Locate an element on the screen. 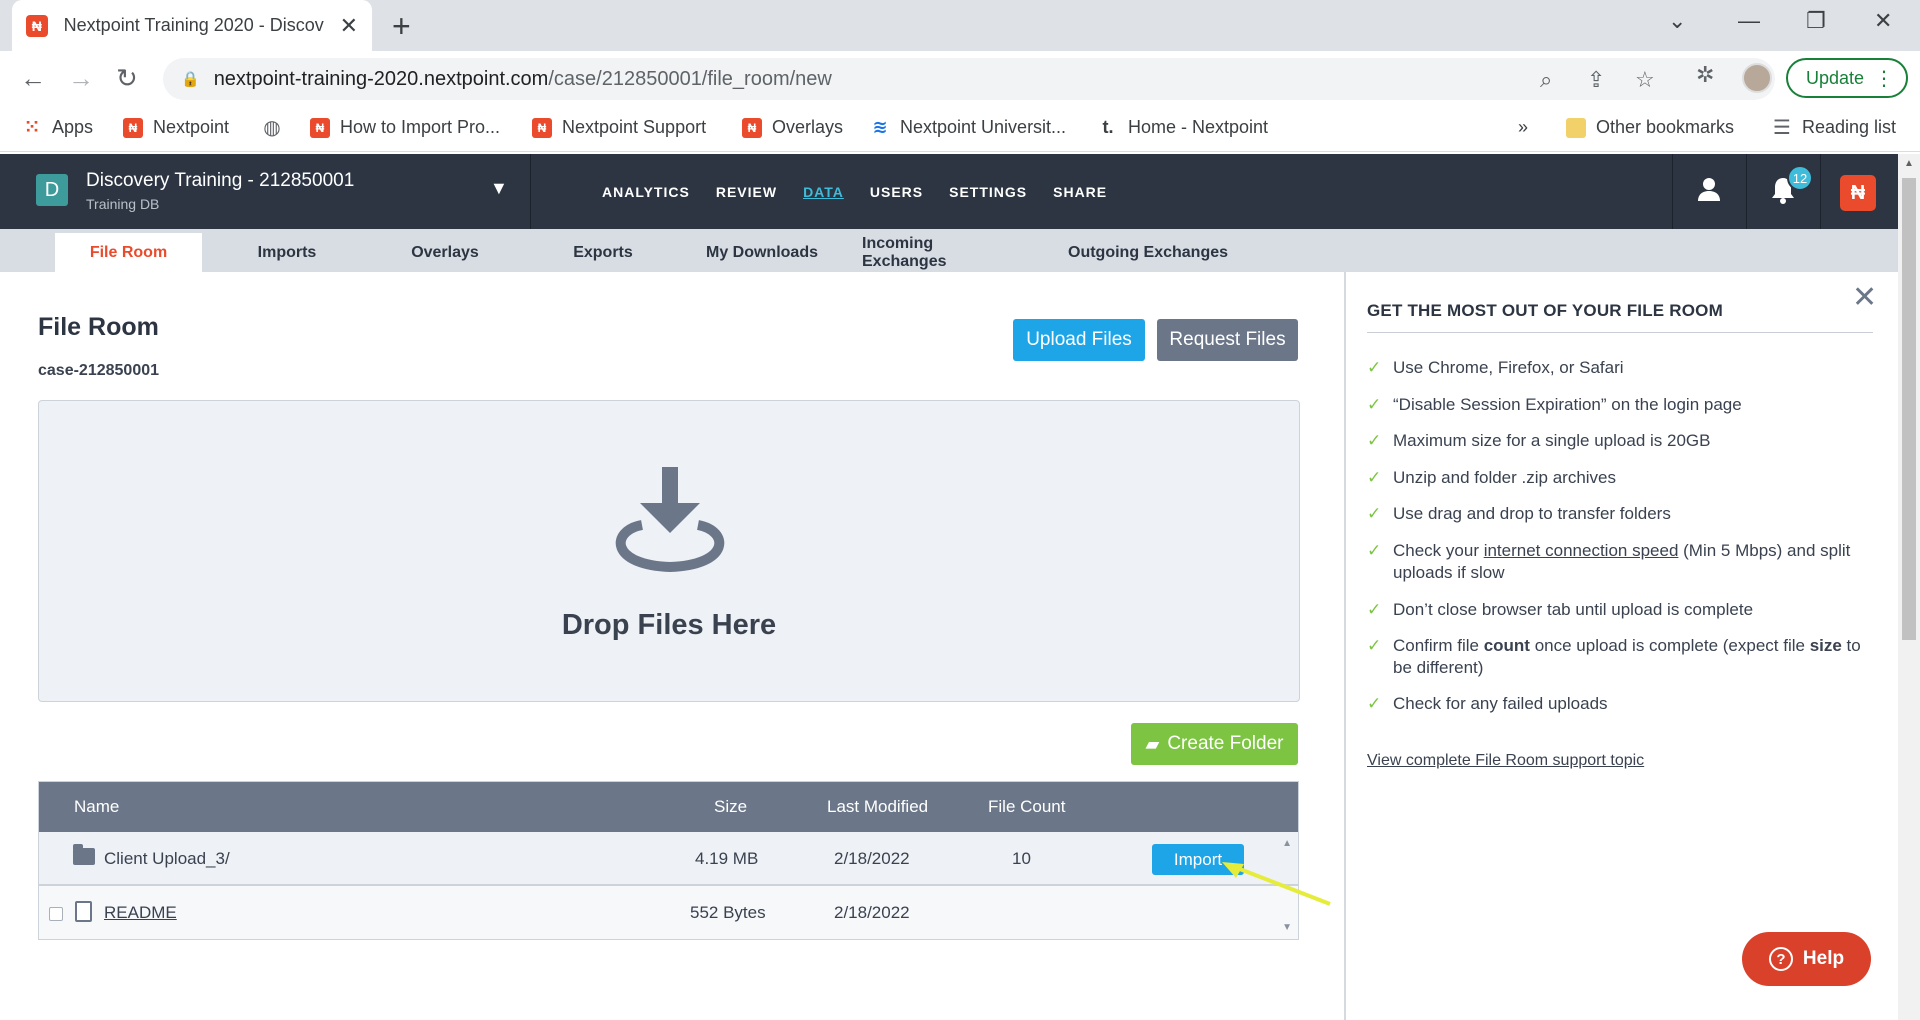 This screenshot has height=1020, width=1920. nextpoint-favicon-icon: ₦ is located at coordinates (37, 25).